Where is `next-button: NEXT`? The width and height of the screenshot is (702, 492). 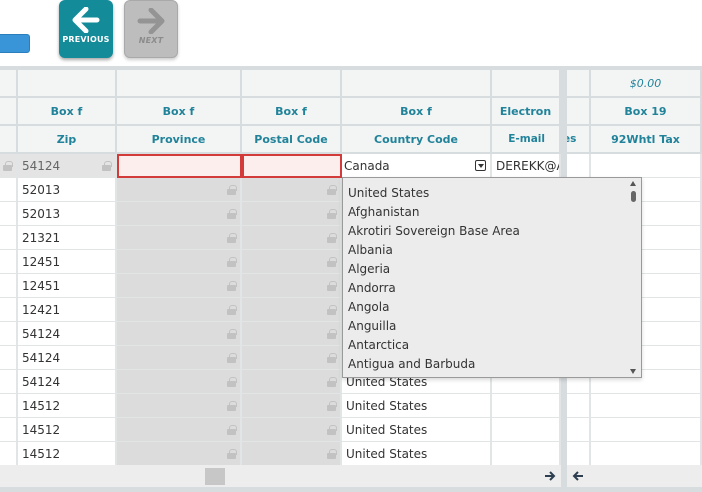
next-button: NEXT is located at coordinates (151, 29).